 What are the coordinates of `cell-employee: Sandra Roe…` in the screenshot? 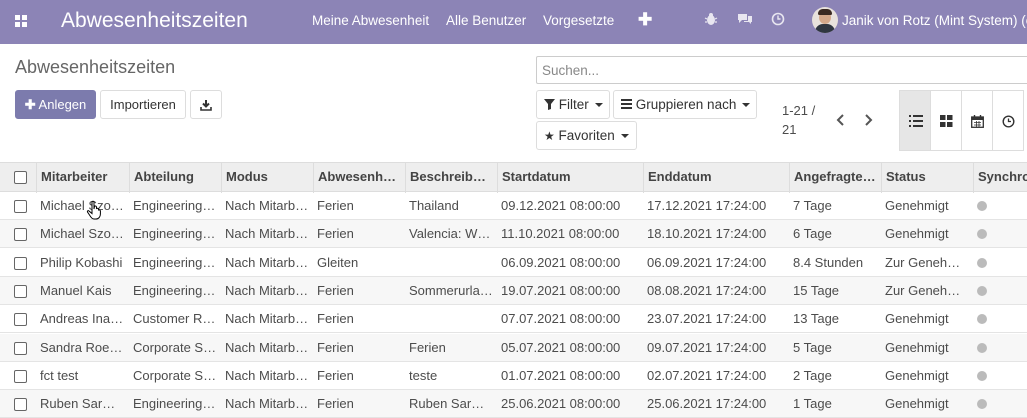 It's located at (81, 347).